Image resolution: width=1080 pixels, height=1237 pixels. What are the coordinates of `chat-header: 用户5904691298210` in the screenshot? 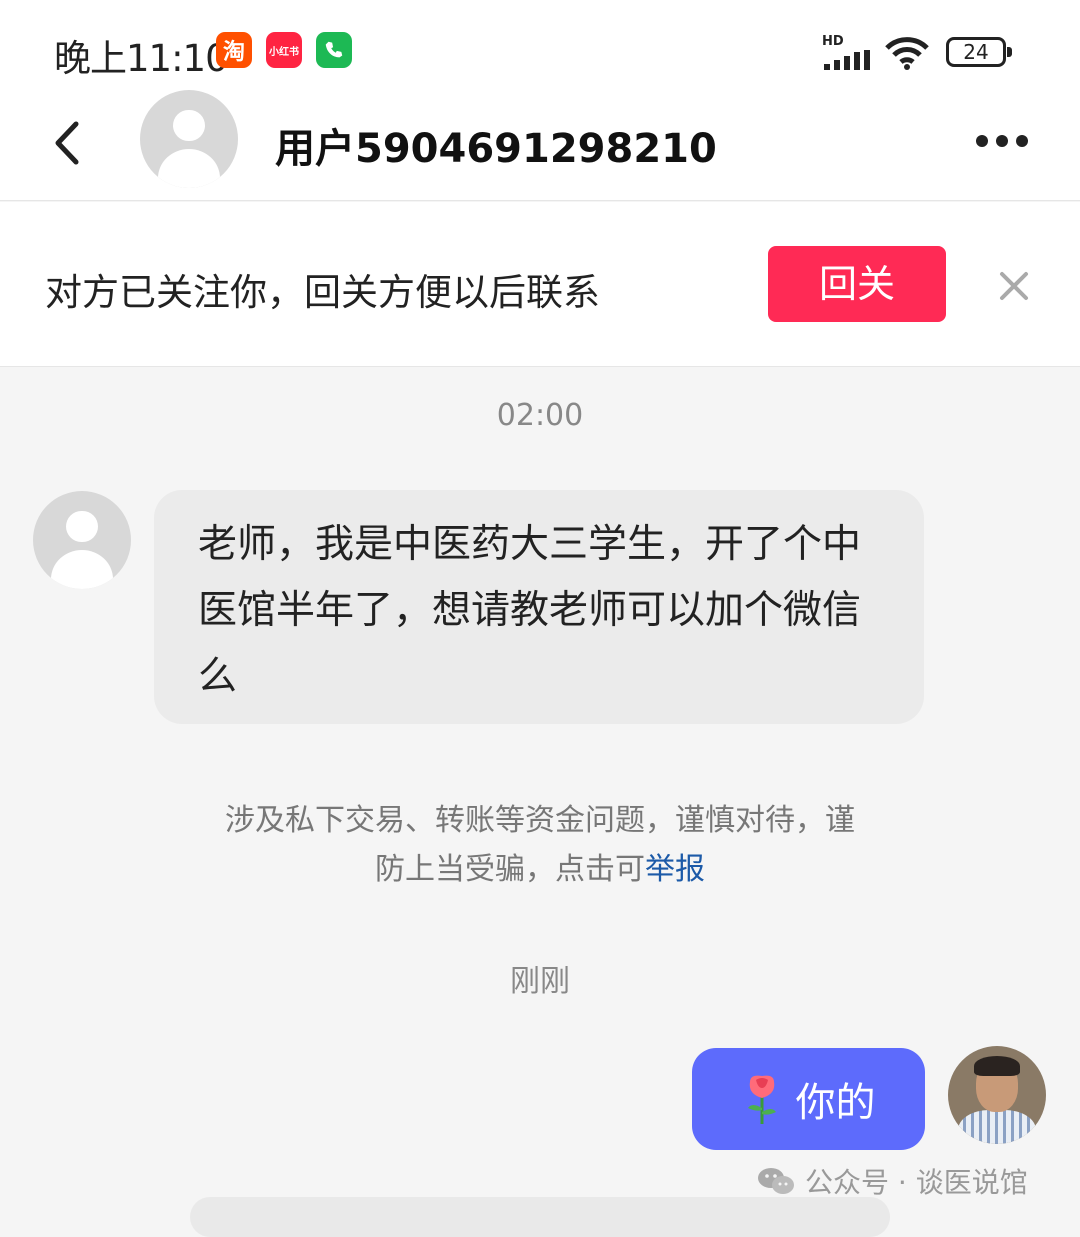 It's located at (540, 145).